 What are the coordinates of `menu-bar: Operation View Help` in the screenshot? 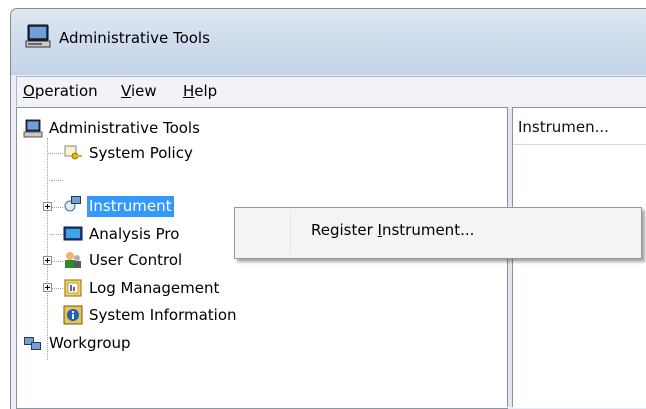 It's located at (331, 91).